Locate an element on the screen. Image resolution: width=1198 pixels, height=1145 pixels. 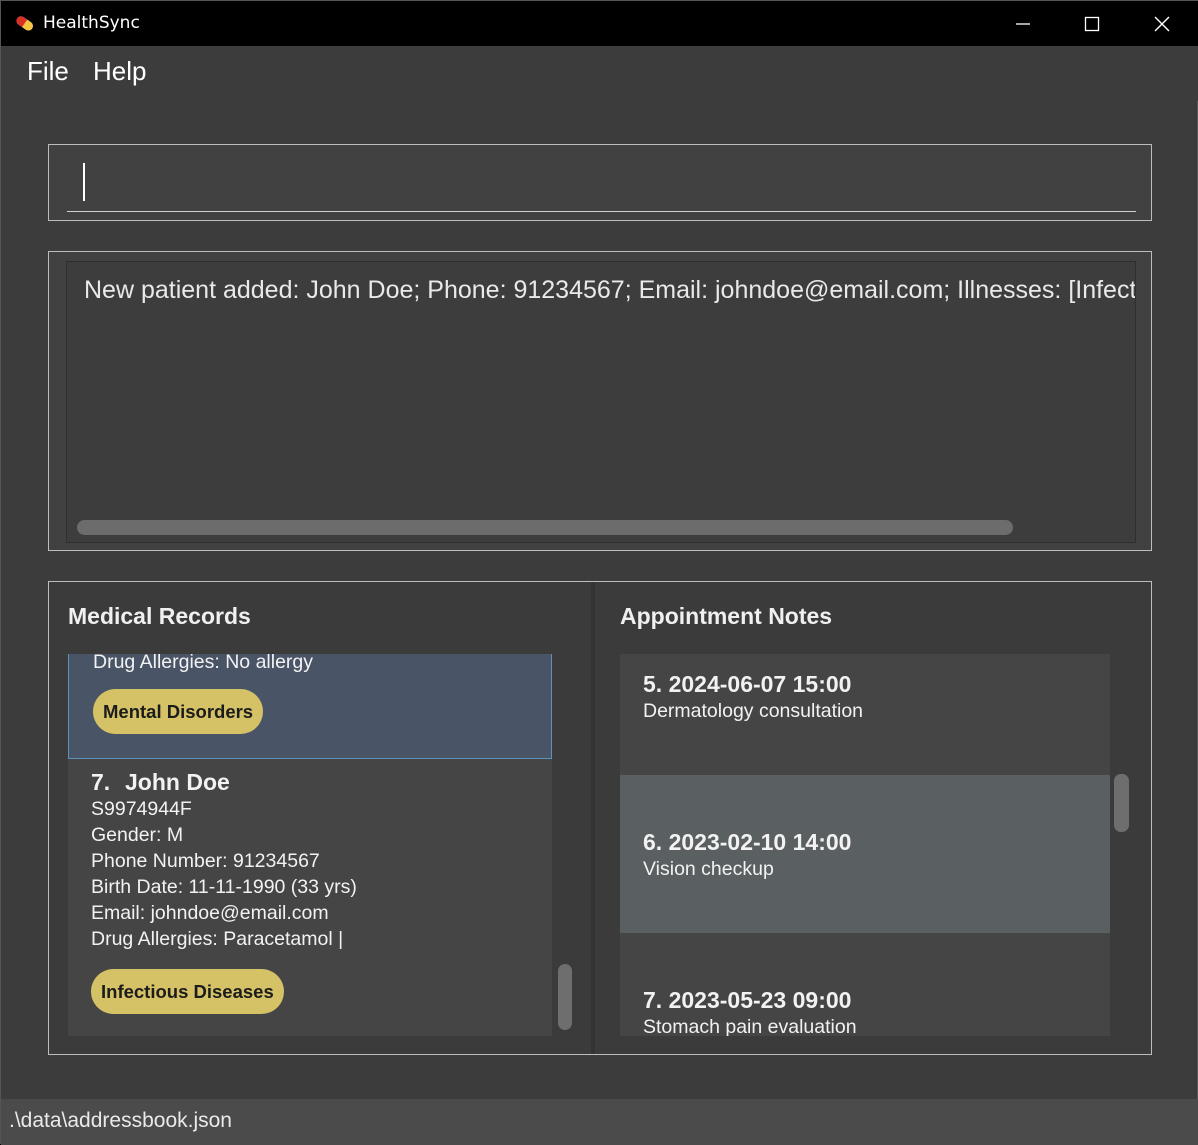
menu-file: File is located at coordinates (48, 71).